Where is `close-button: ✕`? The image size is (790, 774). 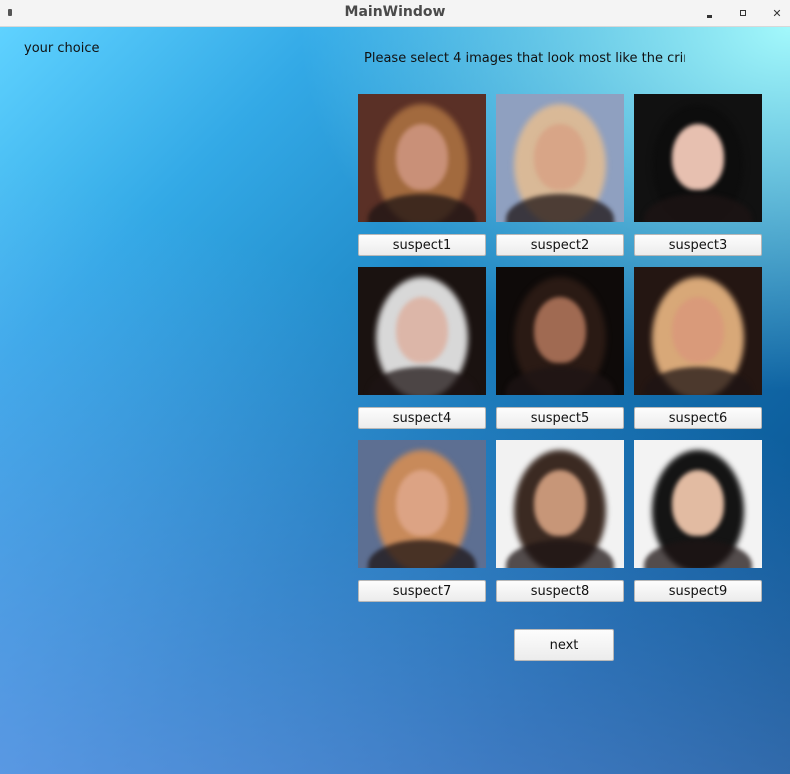 close-button: ✕ is located at coordinates (777, 13).